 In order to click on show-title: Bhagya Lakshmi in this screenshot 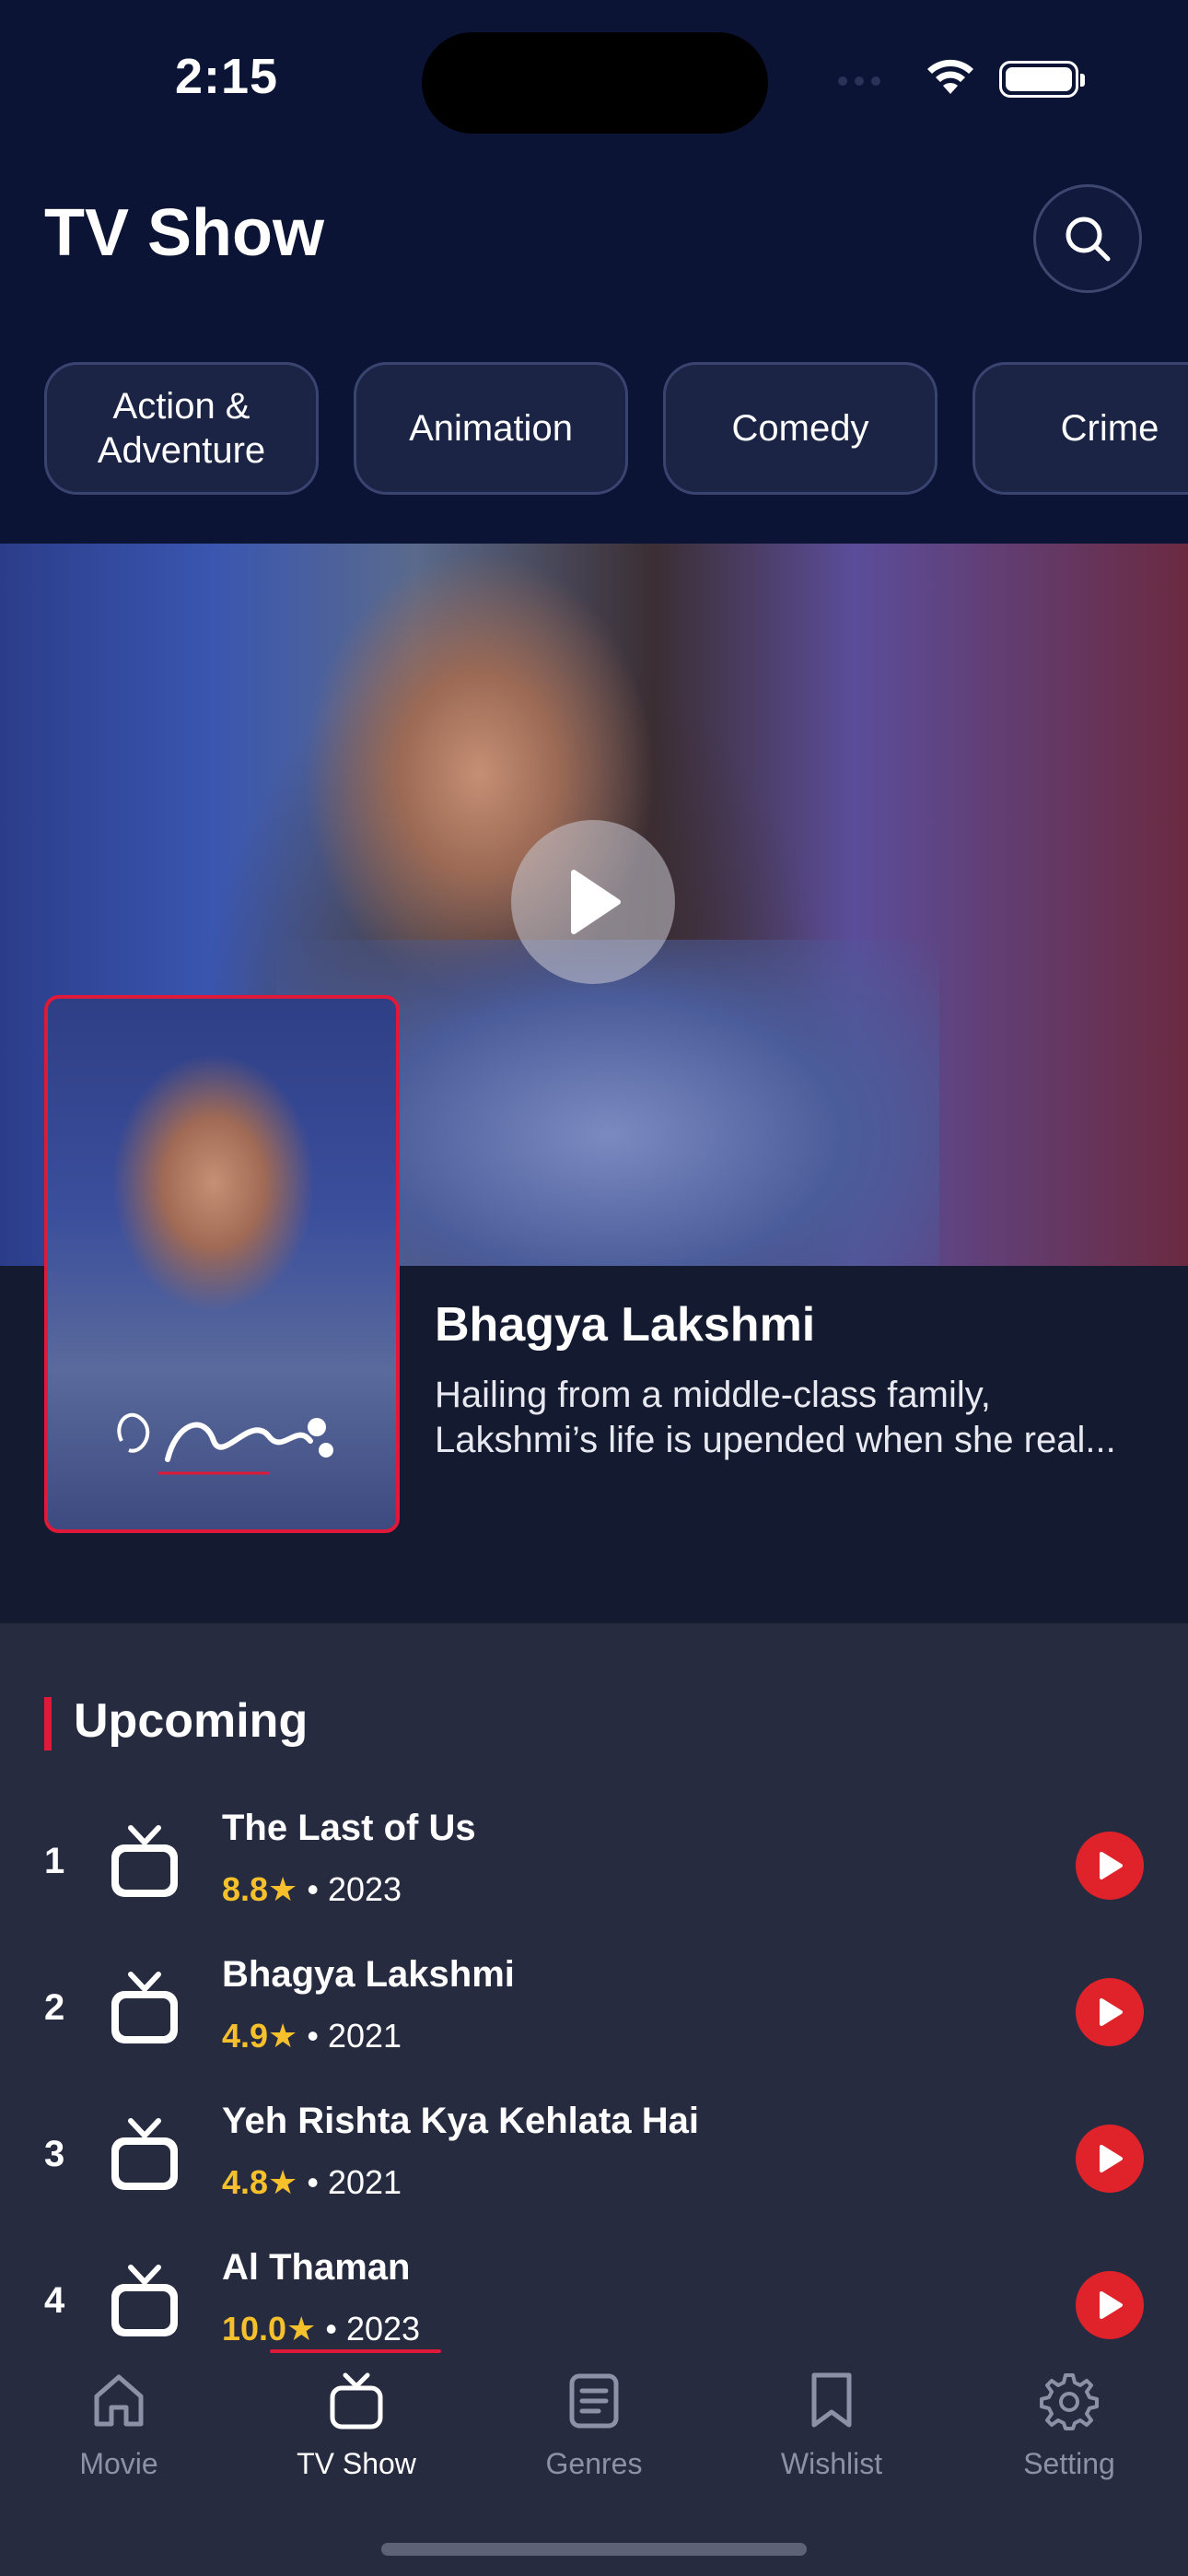, I will do `click(369, 1974)`.